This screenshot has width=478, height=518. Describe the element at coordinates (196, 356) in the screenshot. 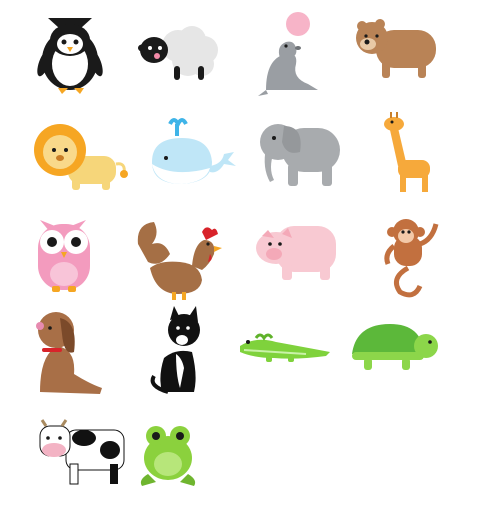

I see `cat-icon` at that location.